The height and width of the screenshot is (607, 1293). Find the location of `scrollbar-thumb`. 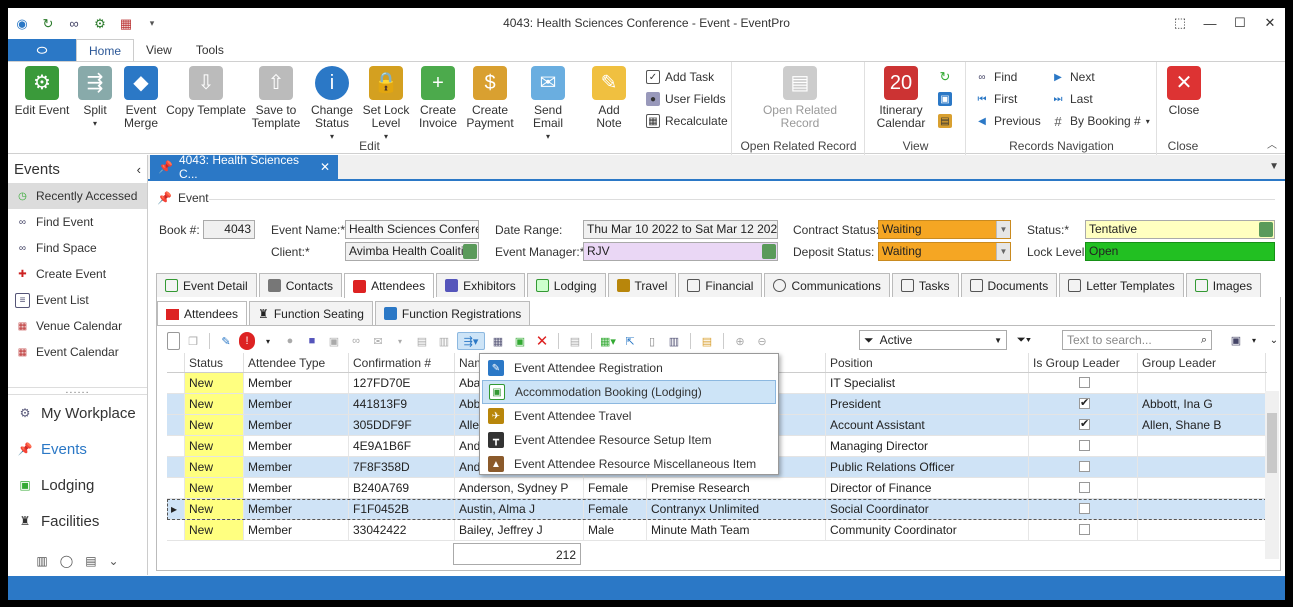

scrollbar-thumb is located at coordinates (1272, 443).